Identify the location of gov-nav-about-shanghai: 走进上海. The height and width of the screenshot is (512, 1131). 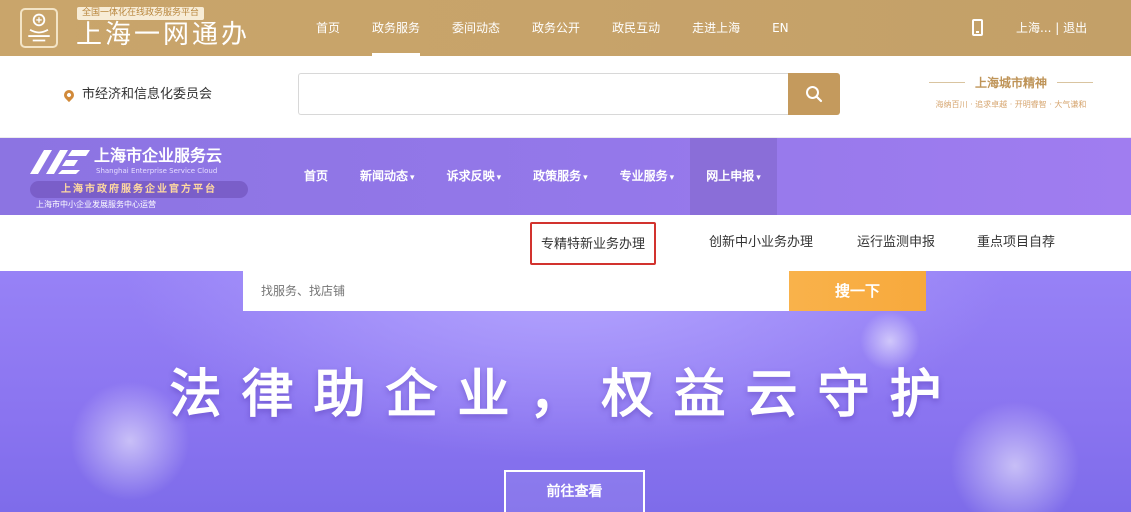
(716, 28).